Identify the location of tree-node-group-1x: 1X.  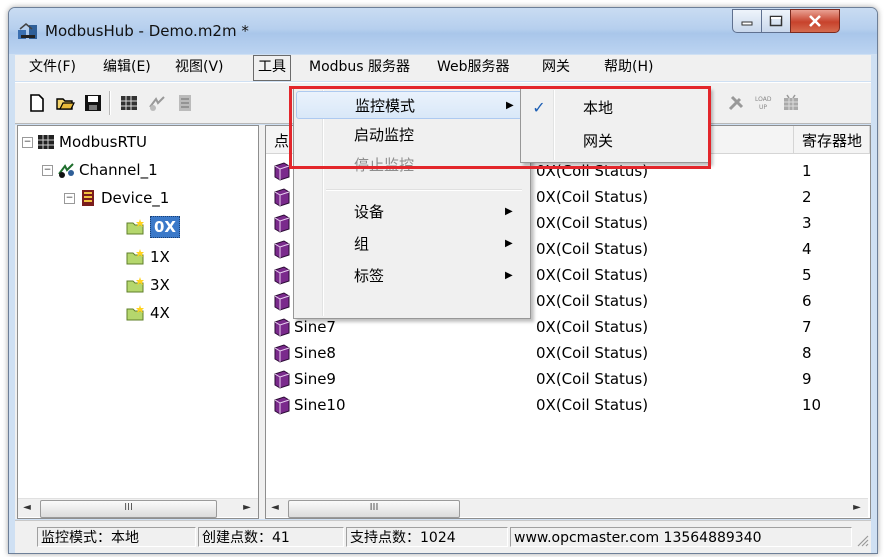
(148, 257).